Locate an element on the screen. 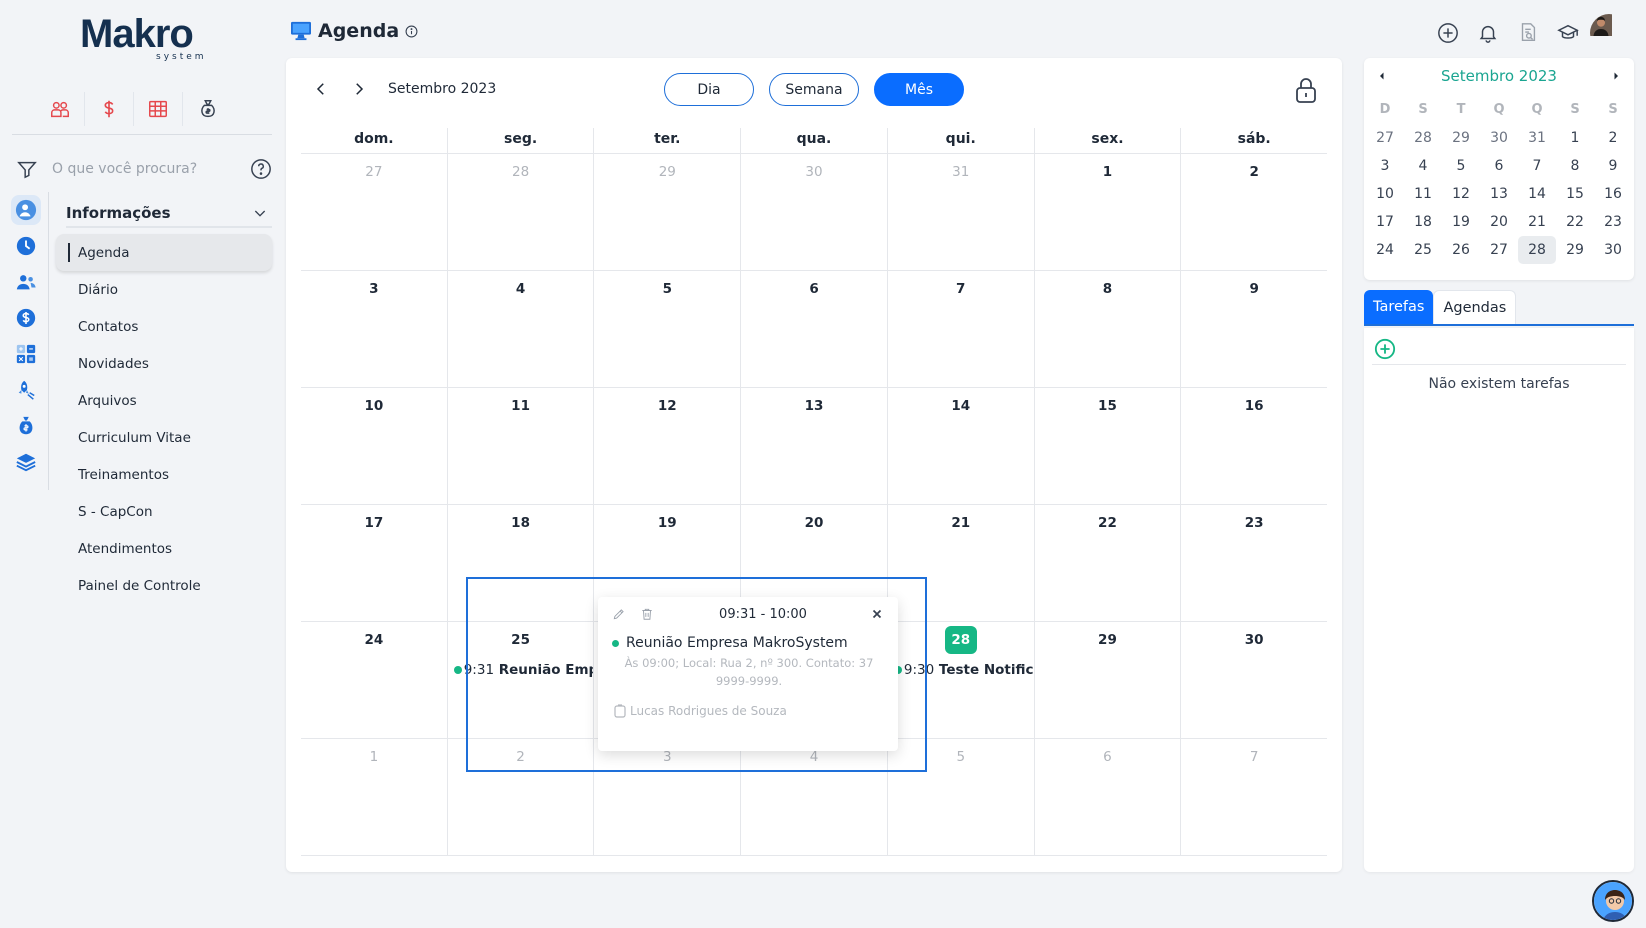 This screenshot has height=928, width=1646. calendar-day-cell: 29 is located at coordinates (1108, 680).